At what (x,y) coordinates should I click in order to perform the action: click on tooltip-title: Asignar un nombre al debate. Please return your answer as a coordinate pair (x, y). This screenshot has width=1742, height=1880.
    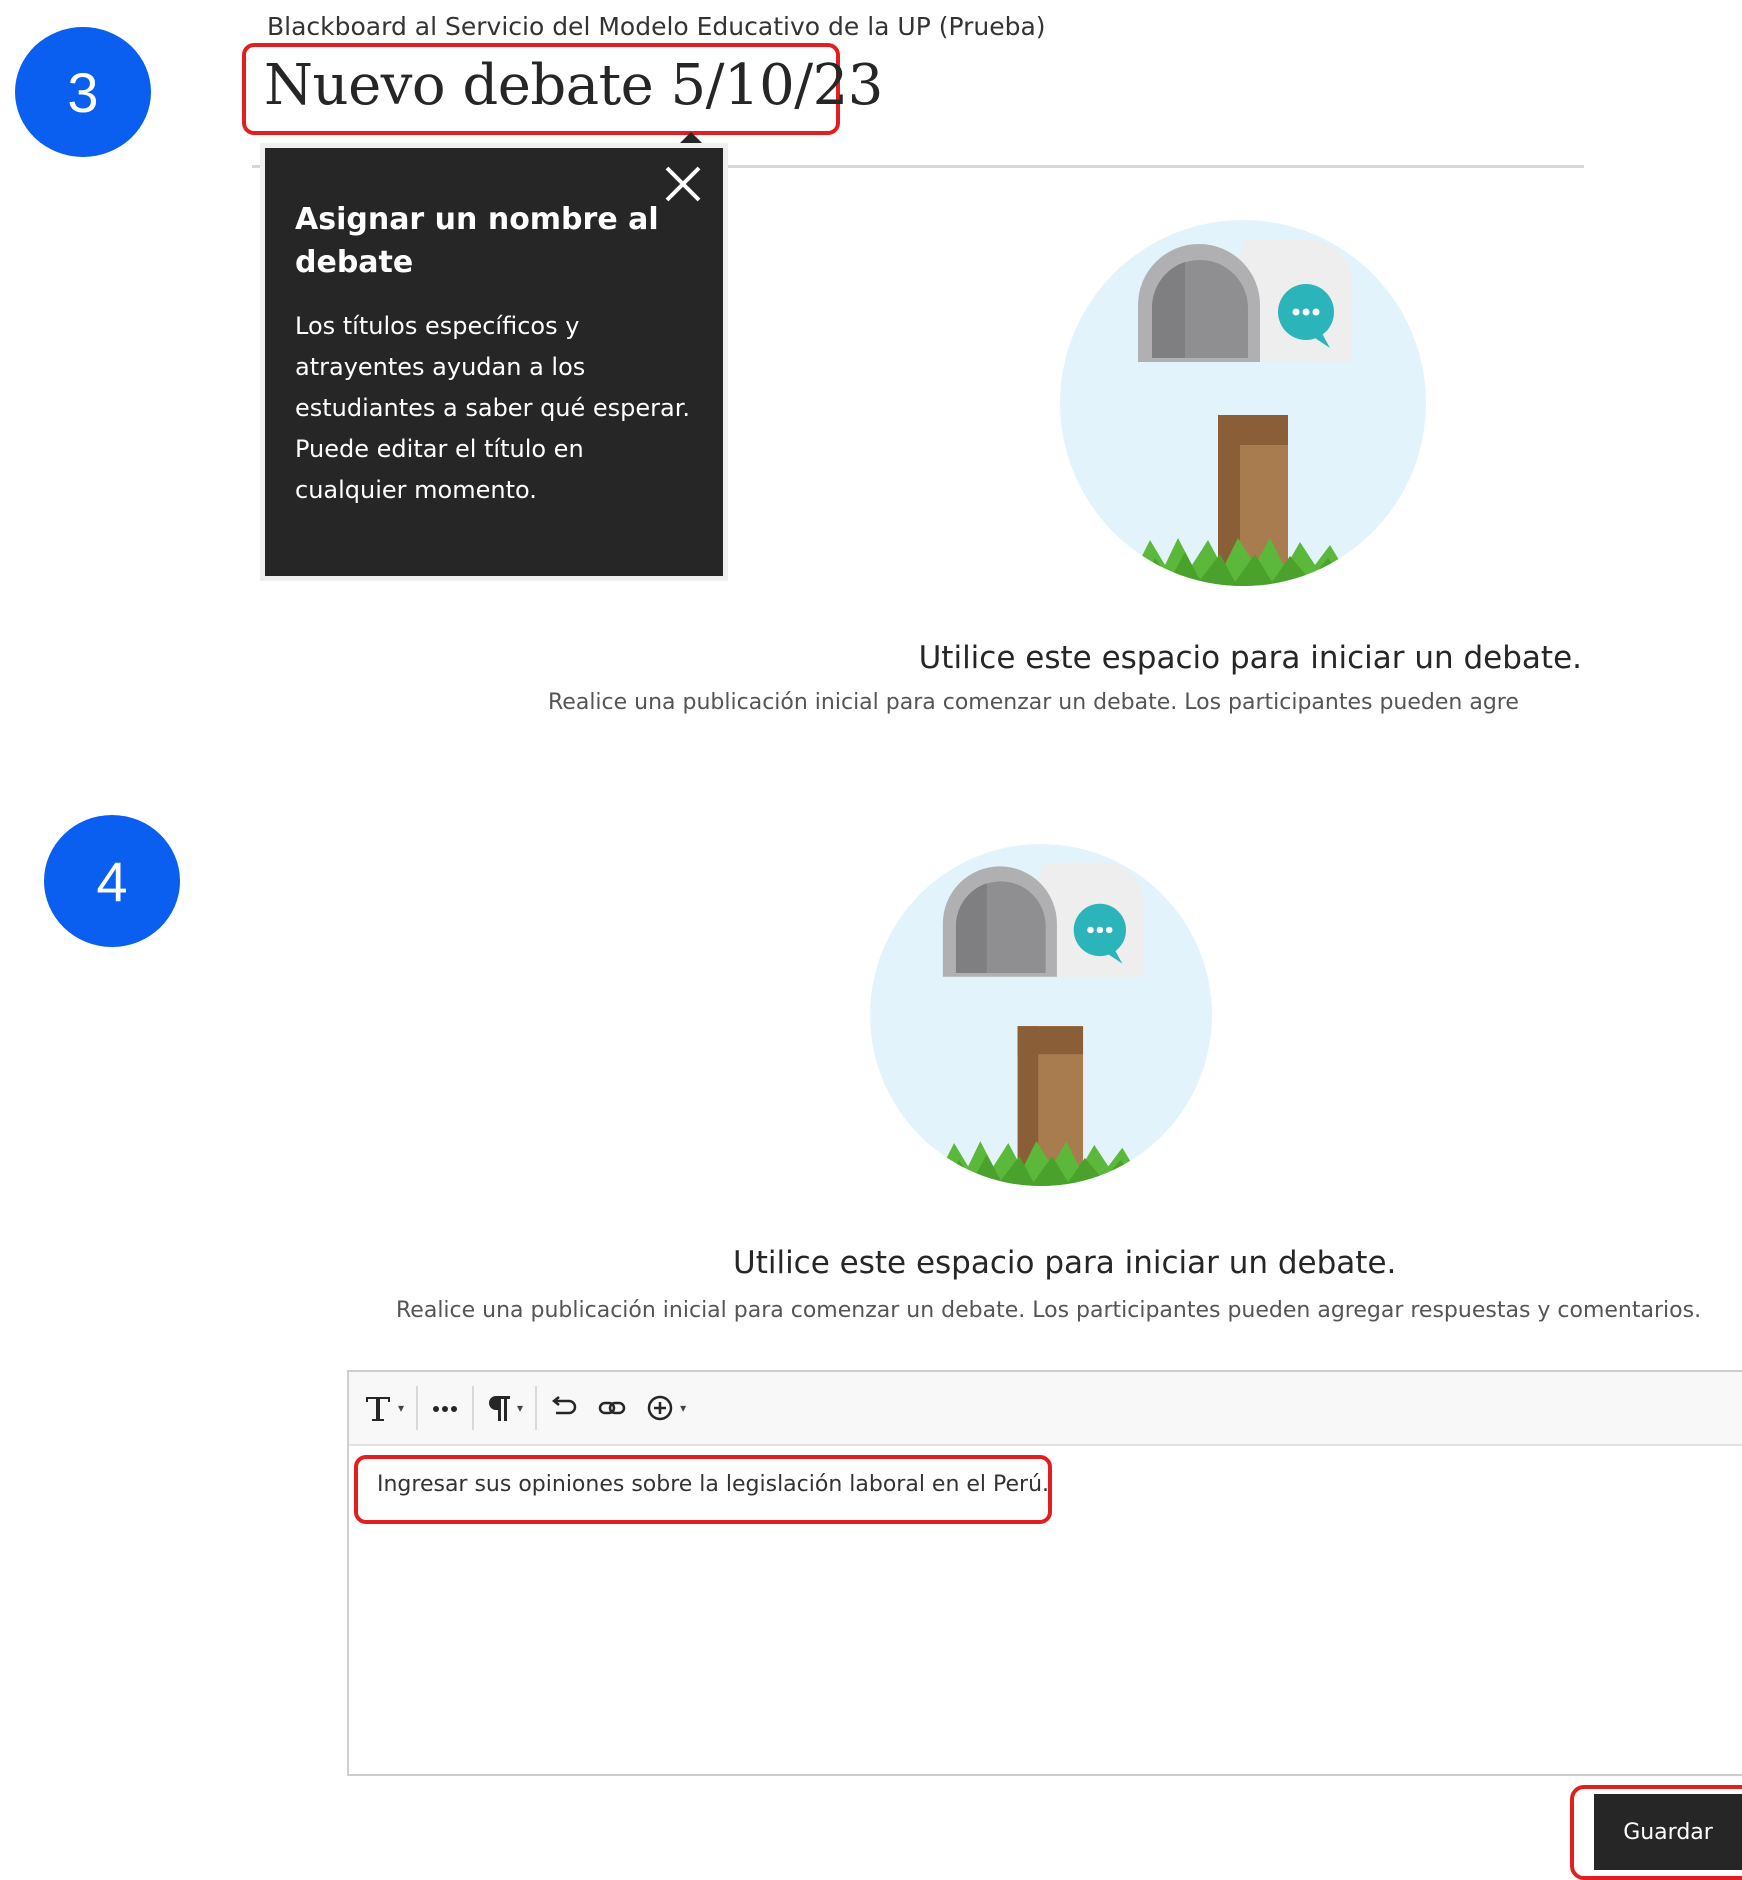
    Looking at the image, I should click on (477, 241).